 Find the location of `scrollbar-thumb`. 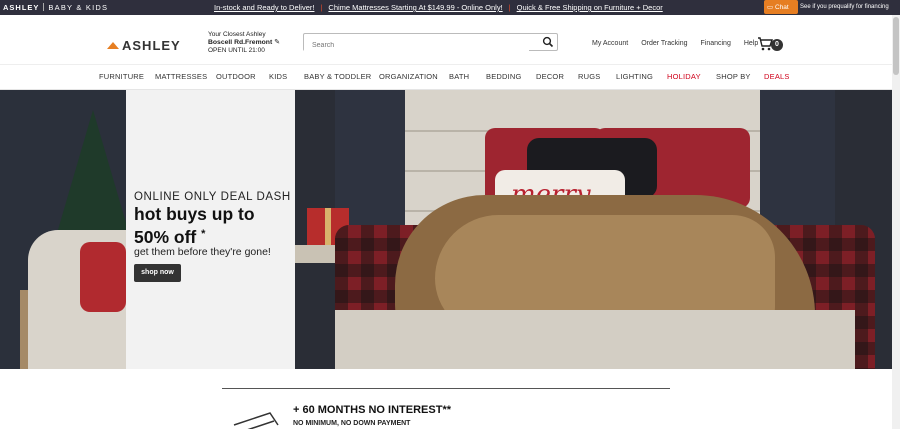

scrollbar-thumb is located at coordinates (896, 46).